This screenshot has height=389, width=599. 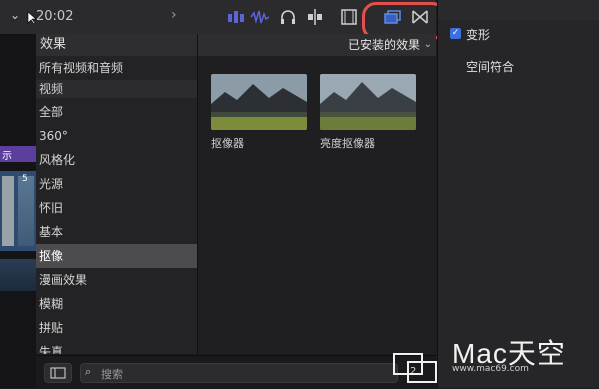 I want to click on sidebar-item-retro: 怀旧, so click(x=116, y=208).